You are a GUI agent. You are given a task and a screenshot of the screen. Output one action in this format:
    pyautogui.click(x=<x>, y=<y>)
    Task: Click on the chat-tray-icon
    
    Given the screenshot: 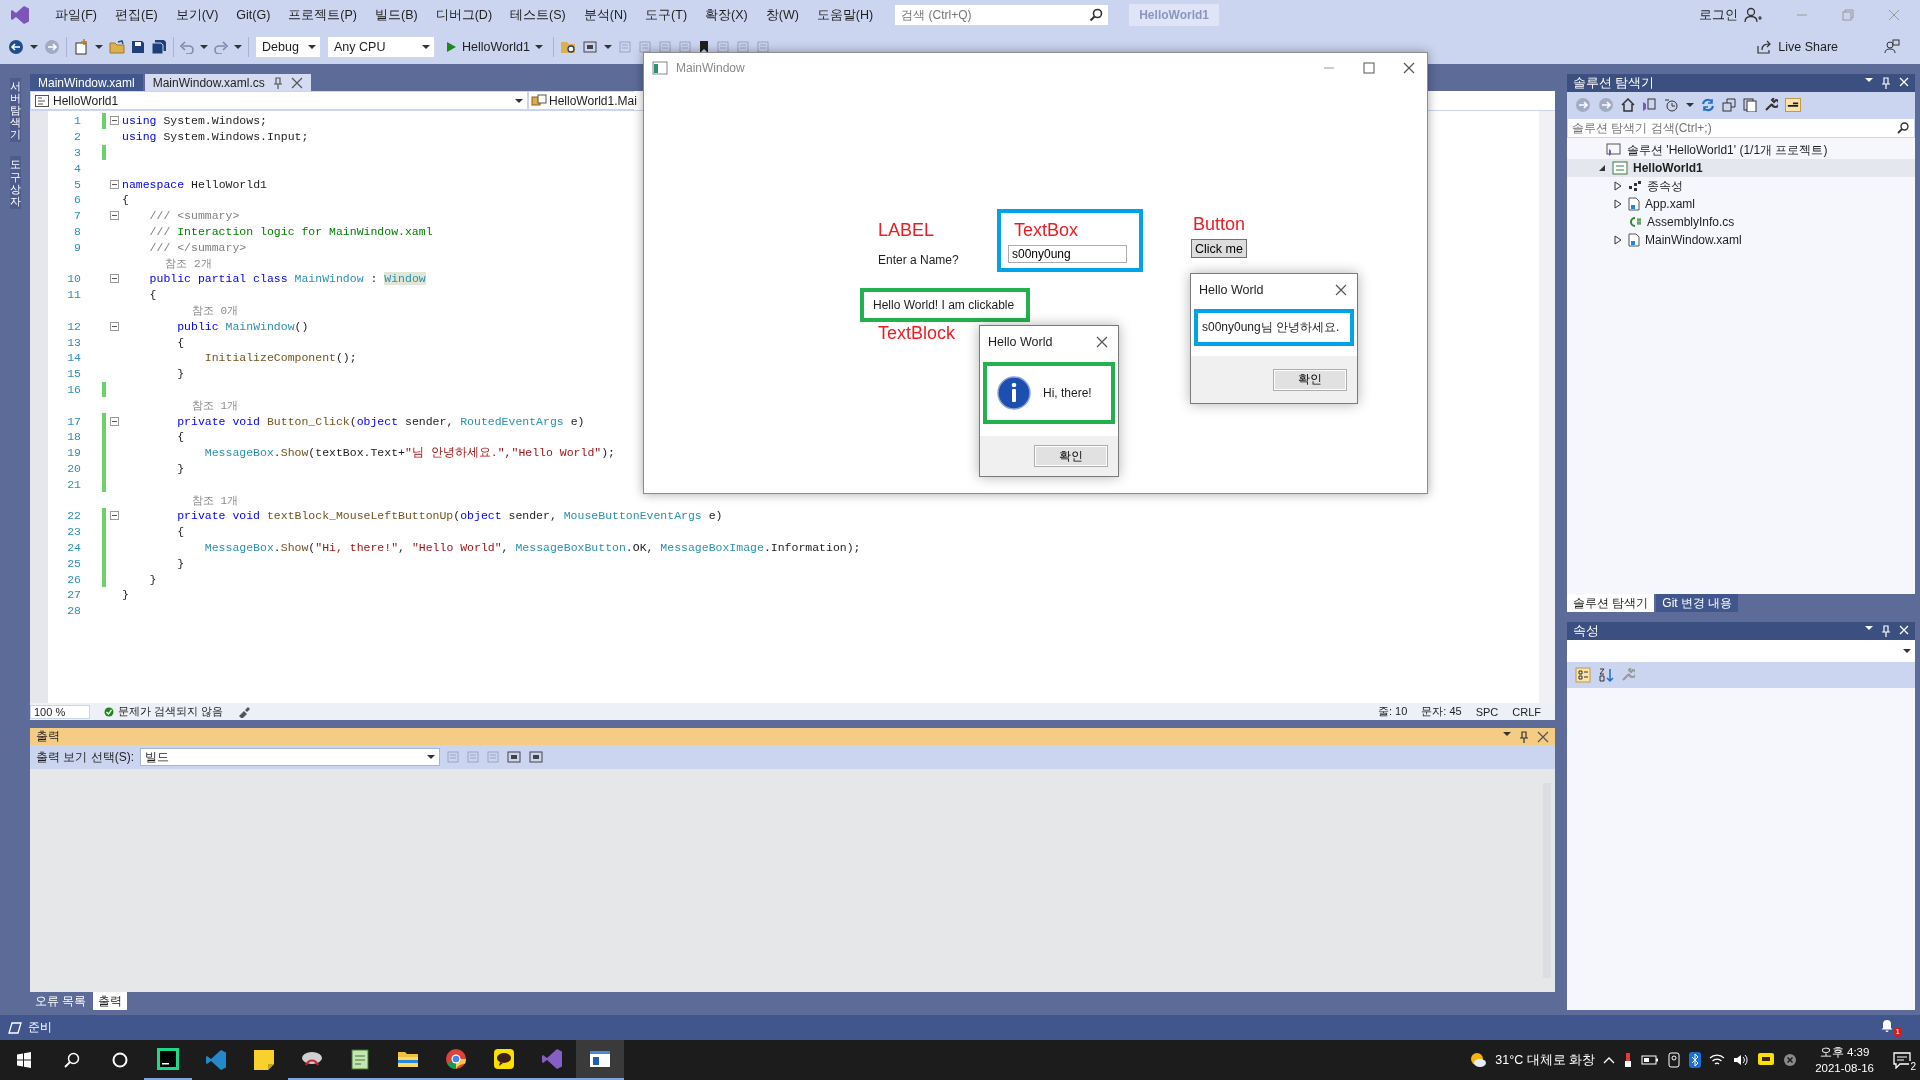 What is the action you would take?
    pyautogui.click(x=1766, y=1060)
    